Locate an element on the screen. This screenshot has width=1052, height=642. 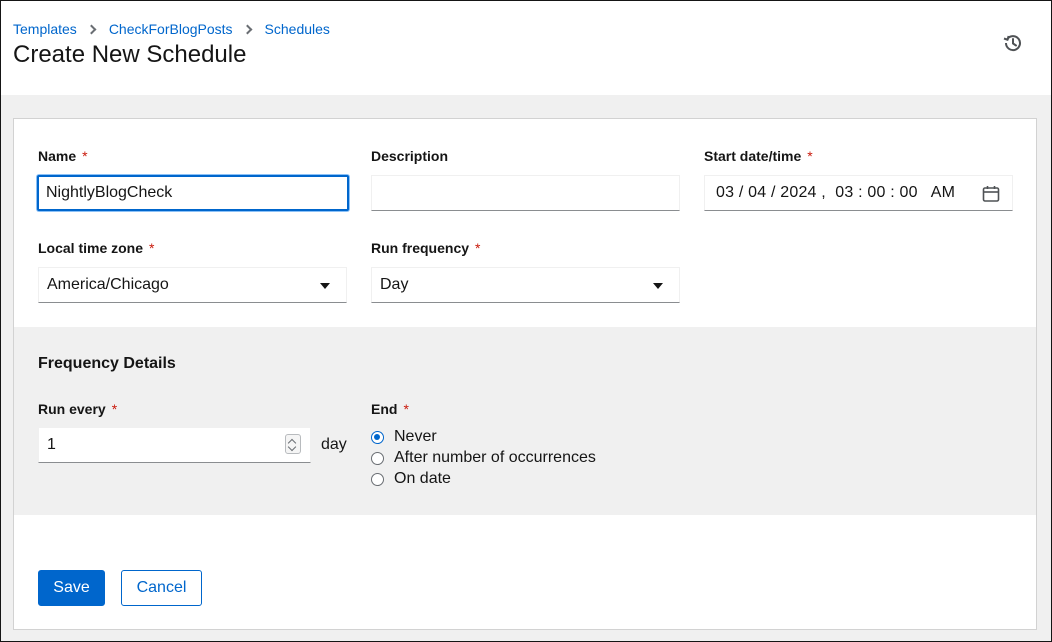
frequency-details-title: Frequency Details is located at coordinates (107, 363).